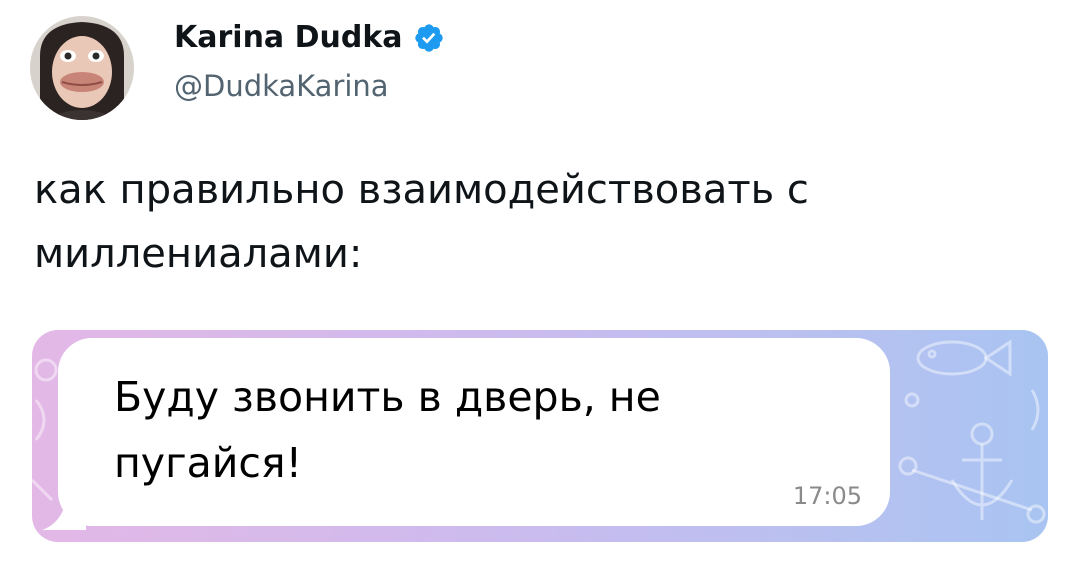 Image resolution: width=1080 pixels, height=564 pixels. I want to click on tweet-text-line: как правильно взаимодействовать с, so click(421, 190).